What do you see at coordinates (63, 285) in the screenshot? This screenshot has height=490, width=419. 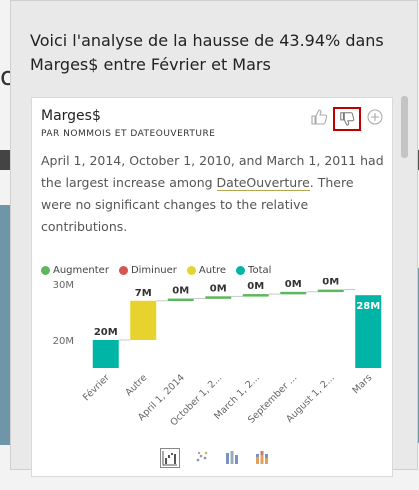 I see `y-tick-label: 30M` at bounding box center [63, 285].